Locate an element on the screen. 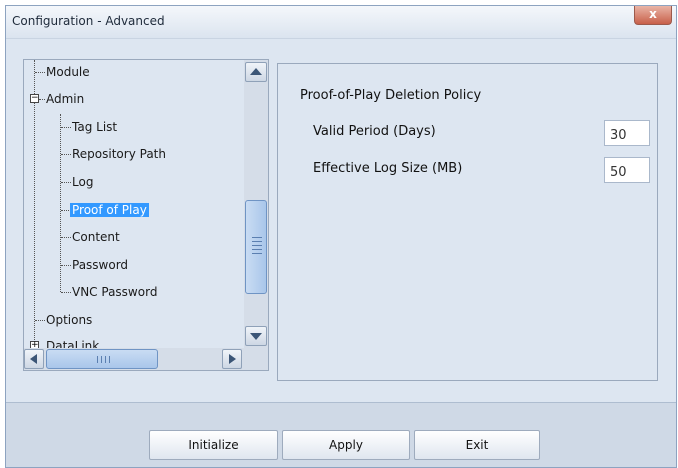  tree-item-log: Log is located at coordinates (82, 182).